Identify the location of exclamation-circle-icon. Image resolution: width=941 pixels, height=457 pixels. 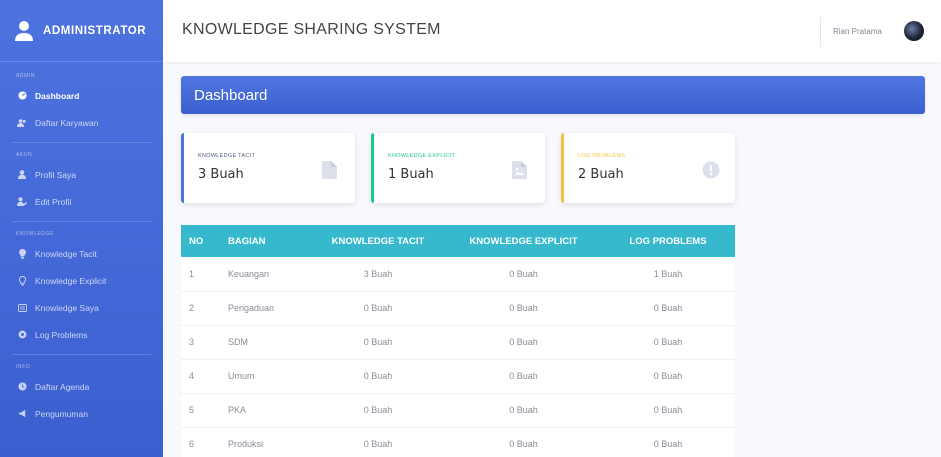
(711, 170).